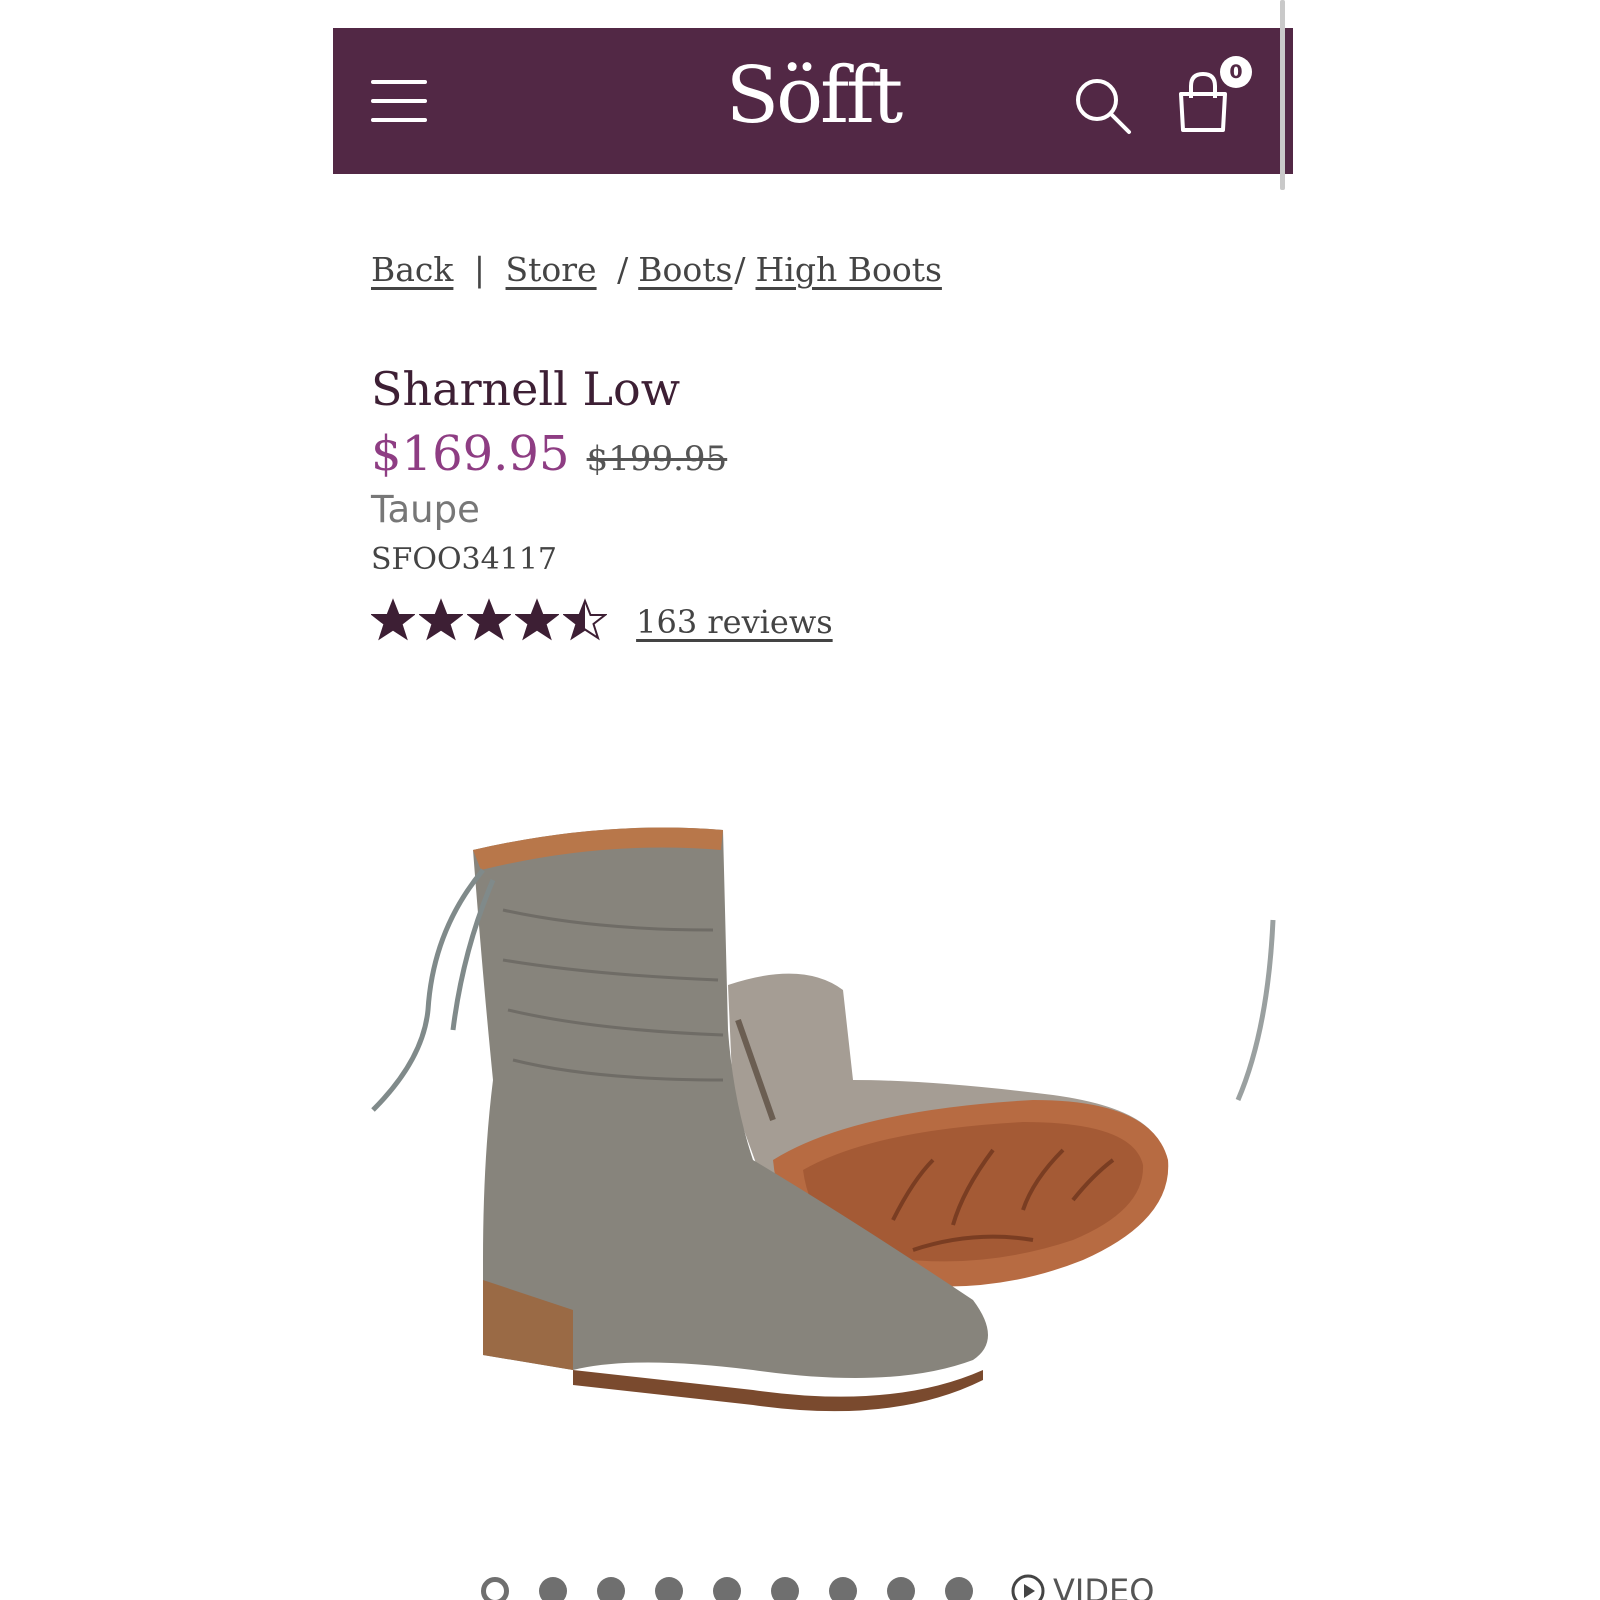  I want to click on product-sku: SFOO34117, so click(464, 559).